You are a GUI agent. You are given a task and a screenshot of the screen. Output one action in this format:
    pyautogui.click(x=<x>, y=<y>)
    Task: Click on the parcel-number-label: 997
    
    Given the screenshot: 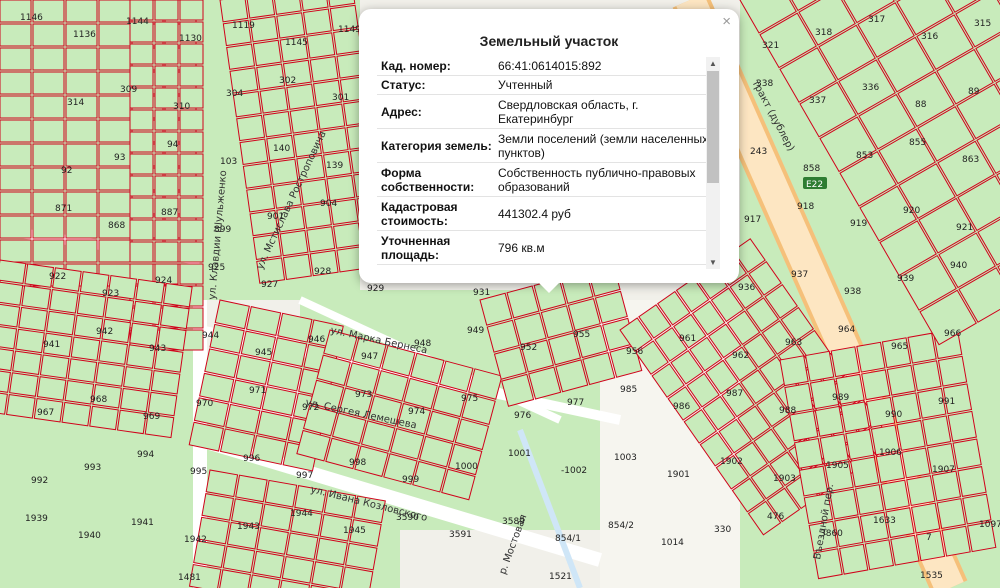 What is the action you would take?
    pyautogui.click(x=304, y=476)
    